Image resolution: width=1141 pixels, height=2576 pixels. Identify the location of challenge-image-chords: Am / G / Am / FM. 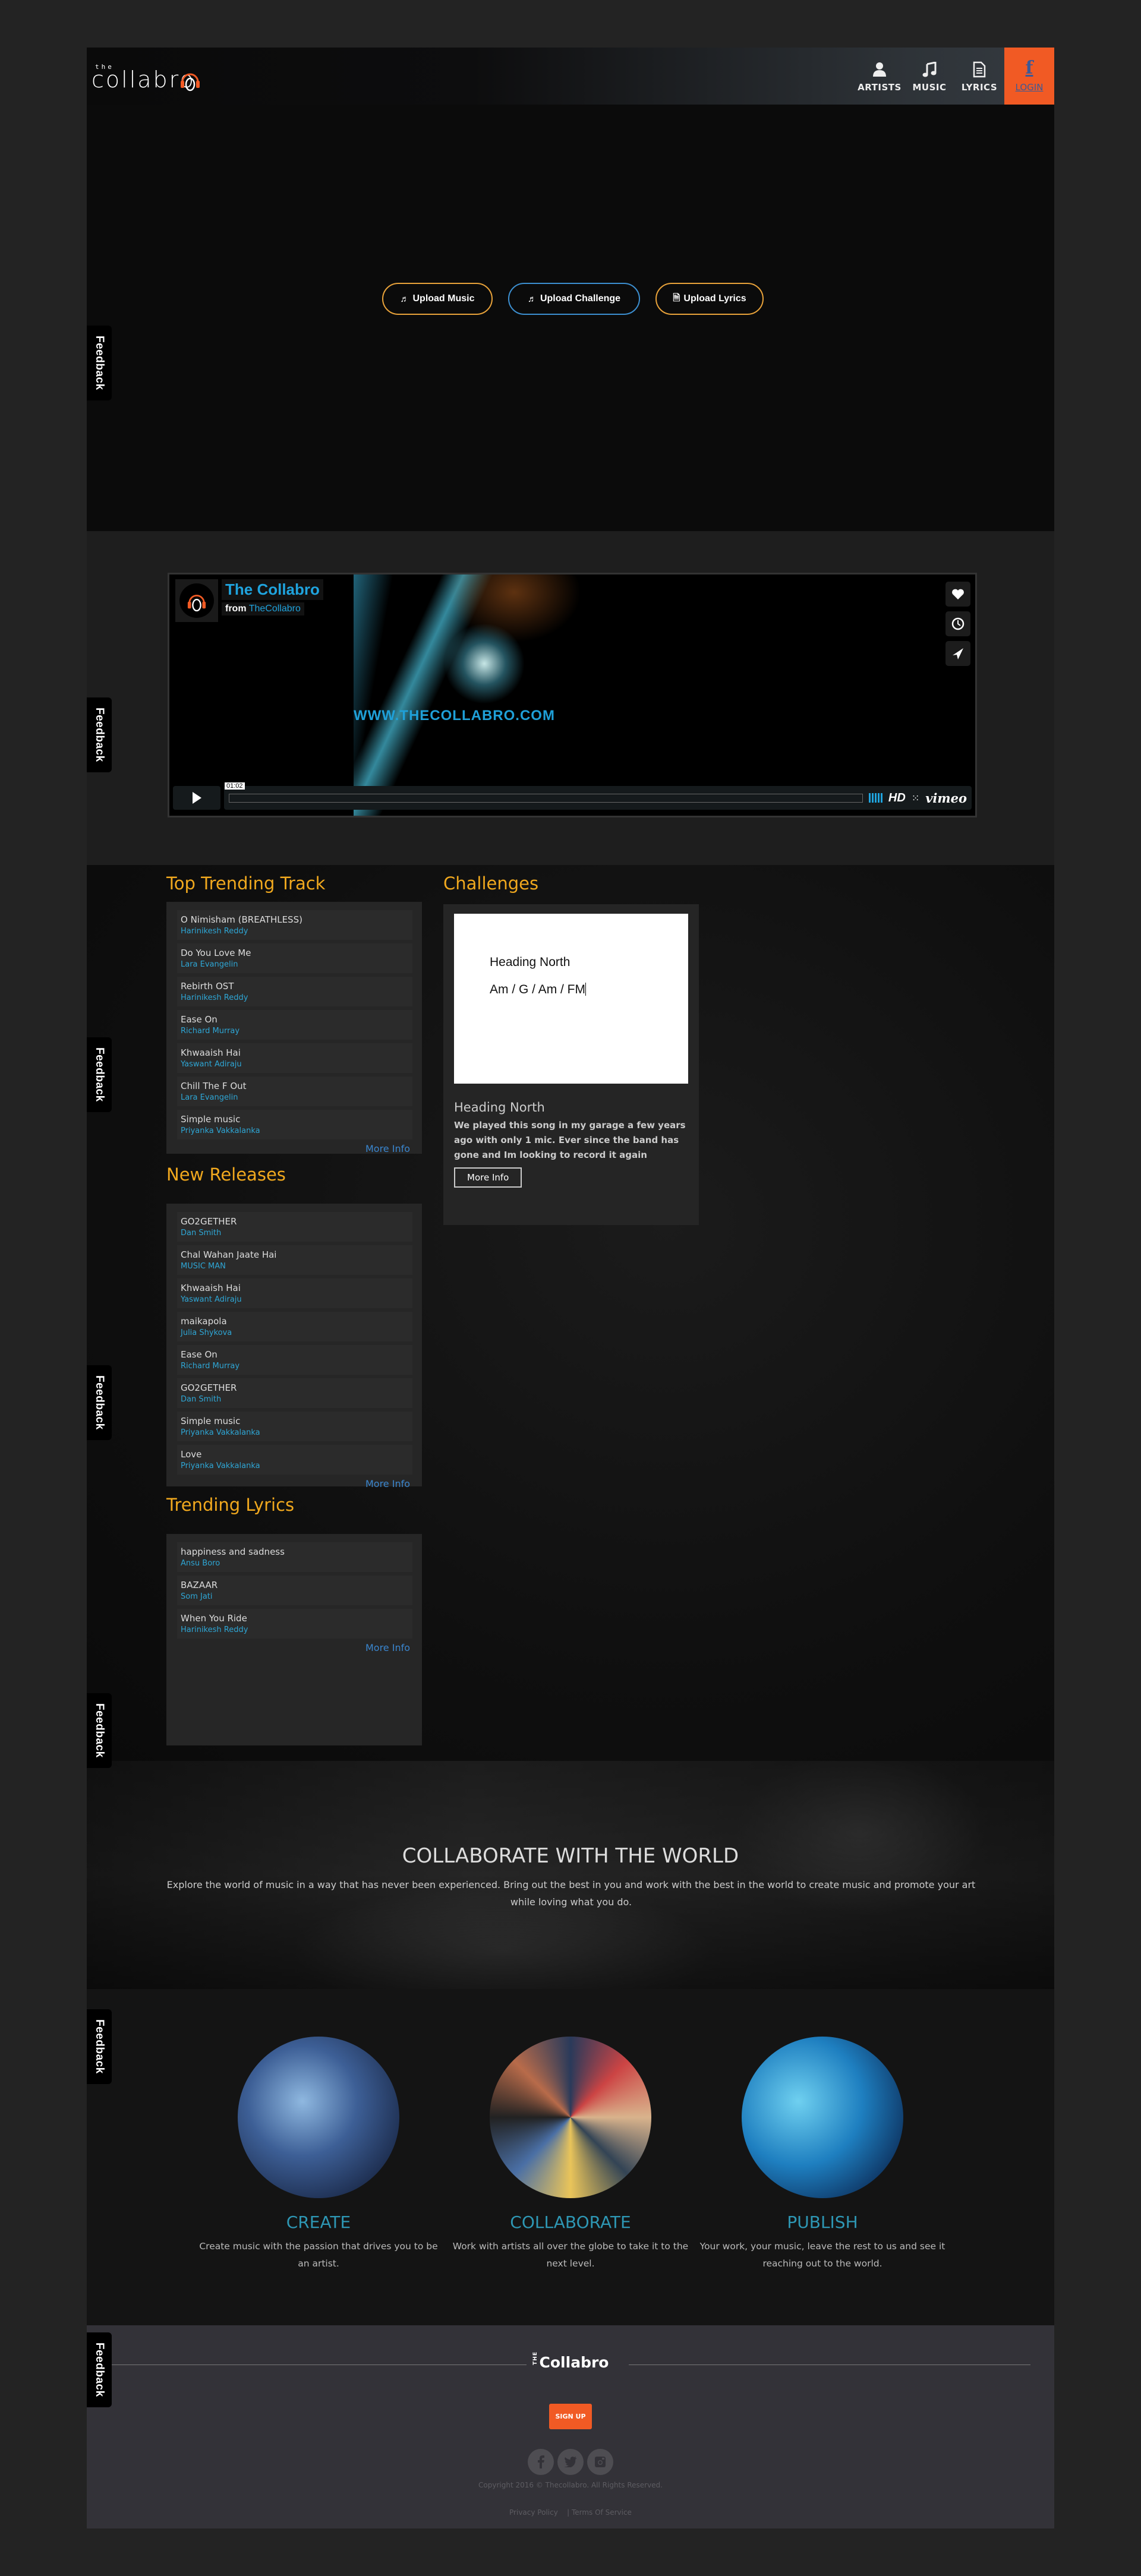
(538, 989).